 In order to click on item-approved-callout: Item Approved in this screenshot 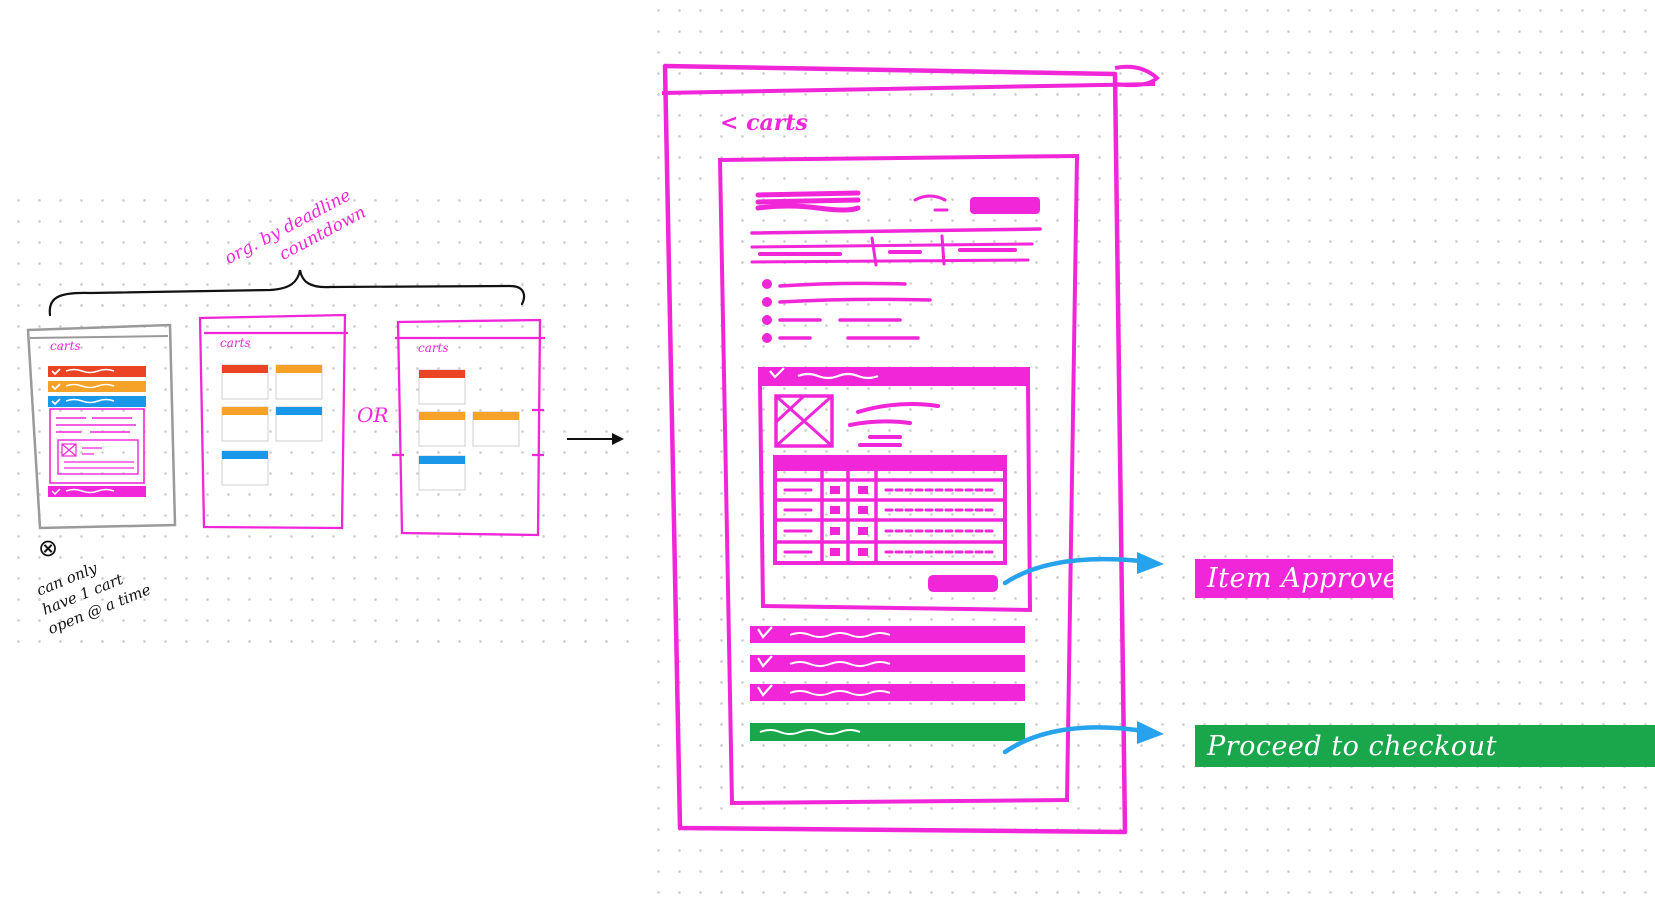, I will do `click(1305, 578)`.